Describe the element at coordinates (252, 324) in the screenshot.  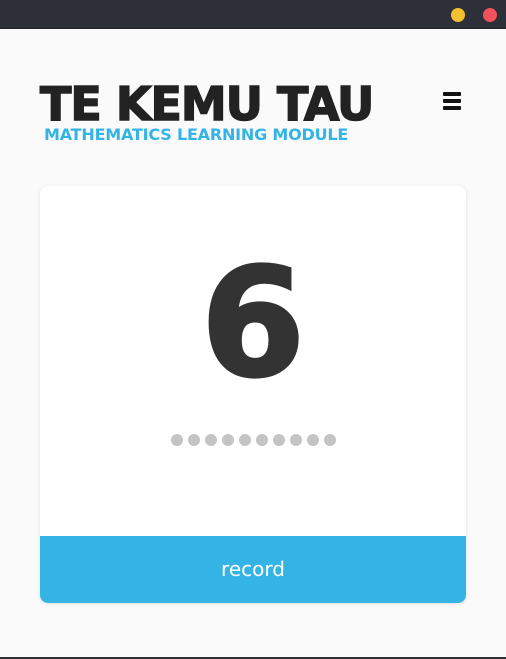
I see `displayed-number: 6` at that location.